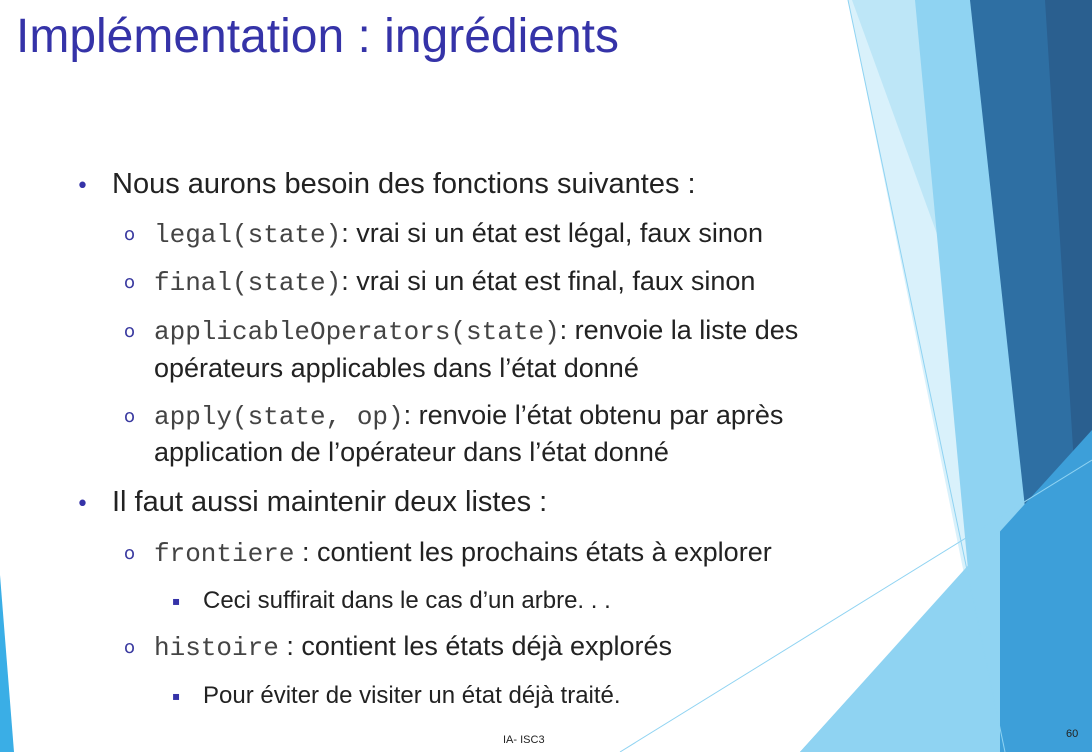  What do you see at coordinates (679, 330) in the screenshot?
I see `desc-applicable-operators: : renvoie la liste des` at bounding box center [679, 330].